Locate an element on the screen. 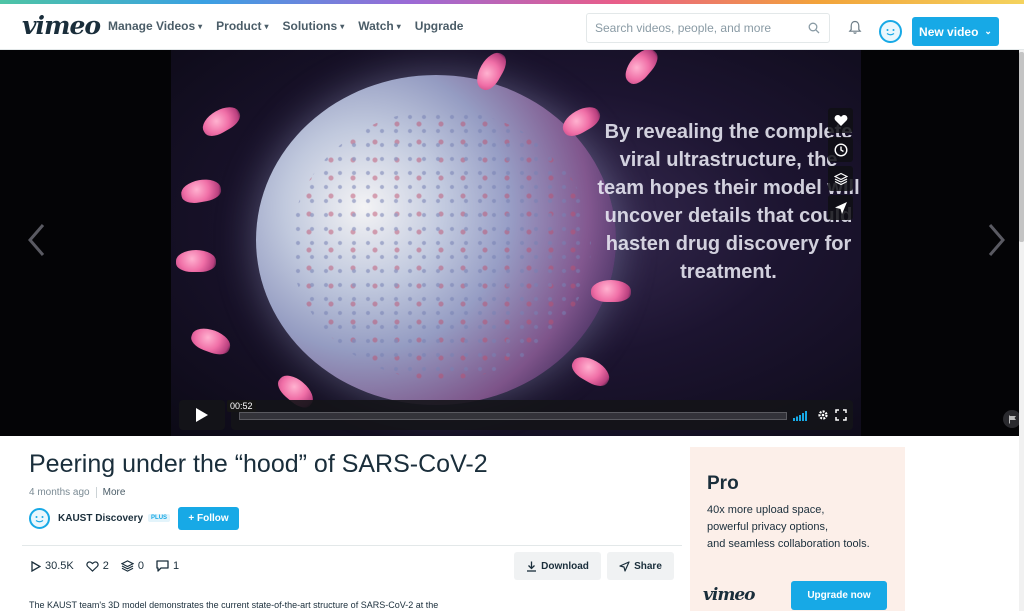 This screenshot has width=1024, height=611. virus-texture is located at coordinates (441, 245).